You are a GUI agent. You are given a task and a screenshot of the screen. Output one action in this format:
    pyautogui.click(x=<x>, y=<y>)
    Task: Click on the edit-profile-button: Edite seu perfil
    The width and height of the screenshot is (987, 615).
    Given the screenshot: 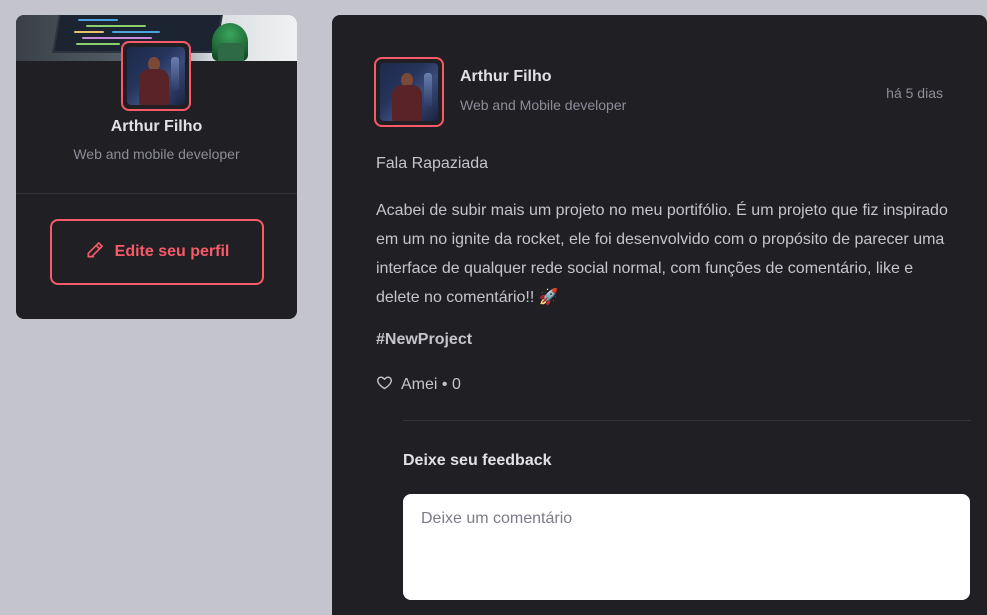 What is the action you would take?
    pyautogui.click(x=157, y=252)
    